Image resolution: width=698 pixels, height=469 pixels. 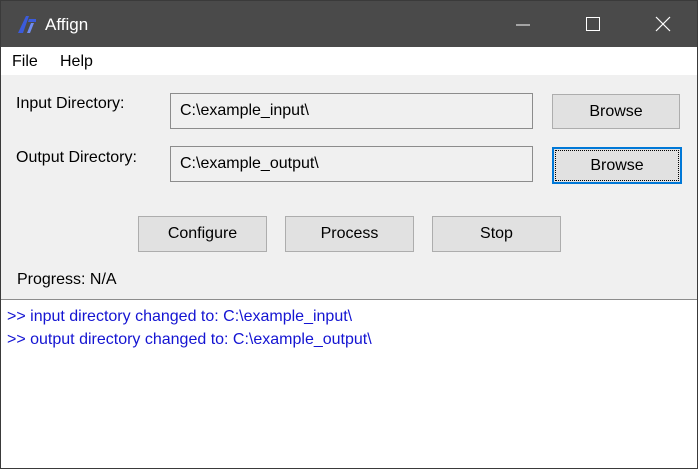 I want to click on focus-rect, so click(x=617, y=165).